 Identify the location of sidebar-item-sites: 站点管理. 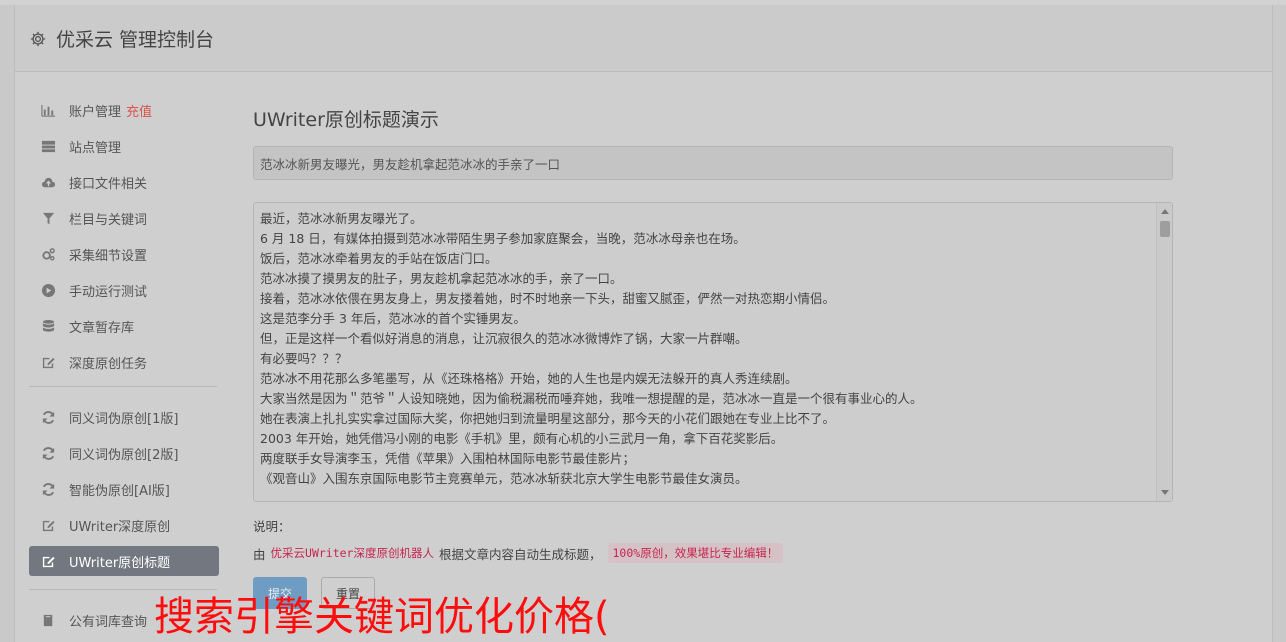
(124, 146).